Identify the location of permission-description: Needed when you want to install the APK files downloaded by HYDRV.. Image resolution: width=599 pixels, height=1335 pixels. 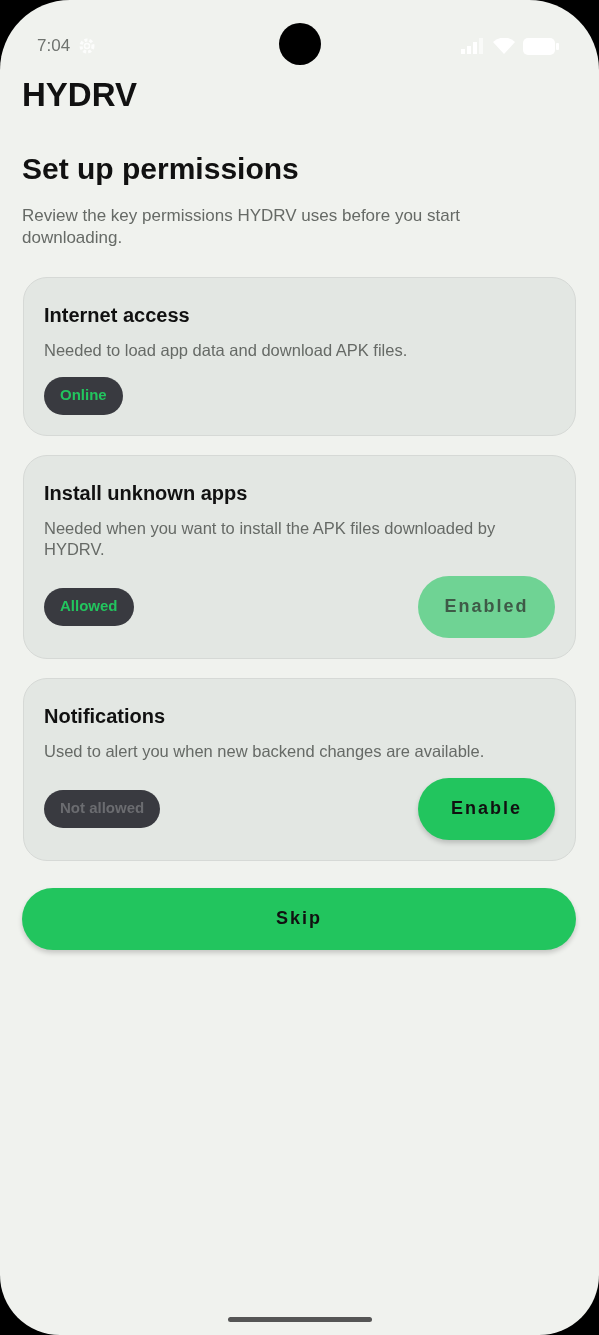
(270, 538).